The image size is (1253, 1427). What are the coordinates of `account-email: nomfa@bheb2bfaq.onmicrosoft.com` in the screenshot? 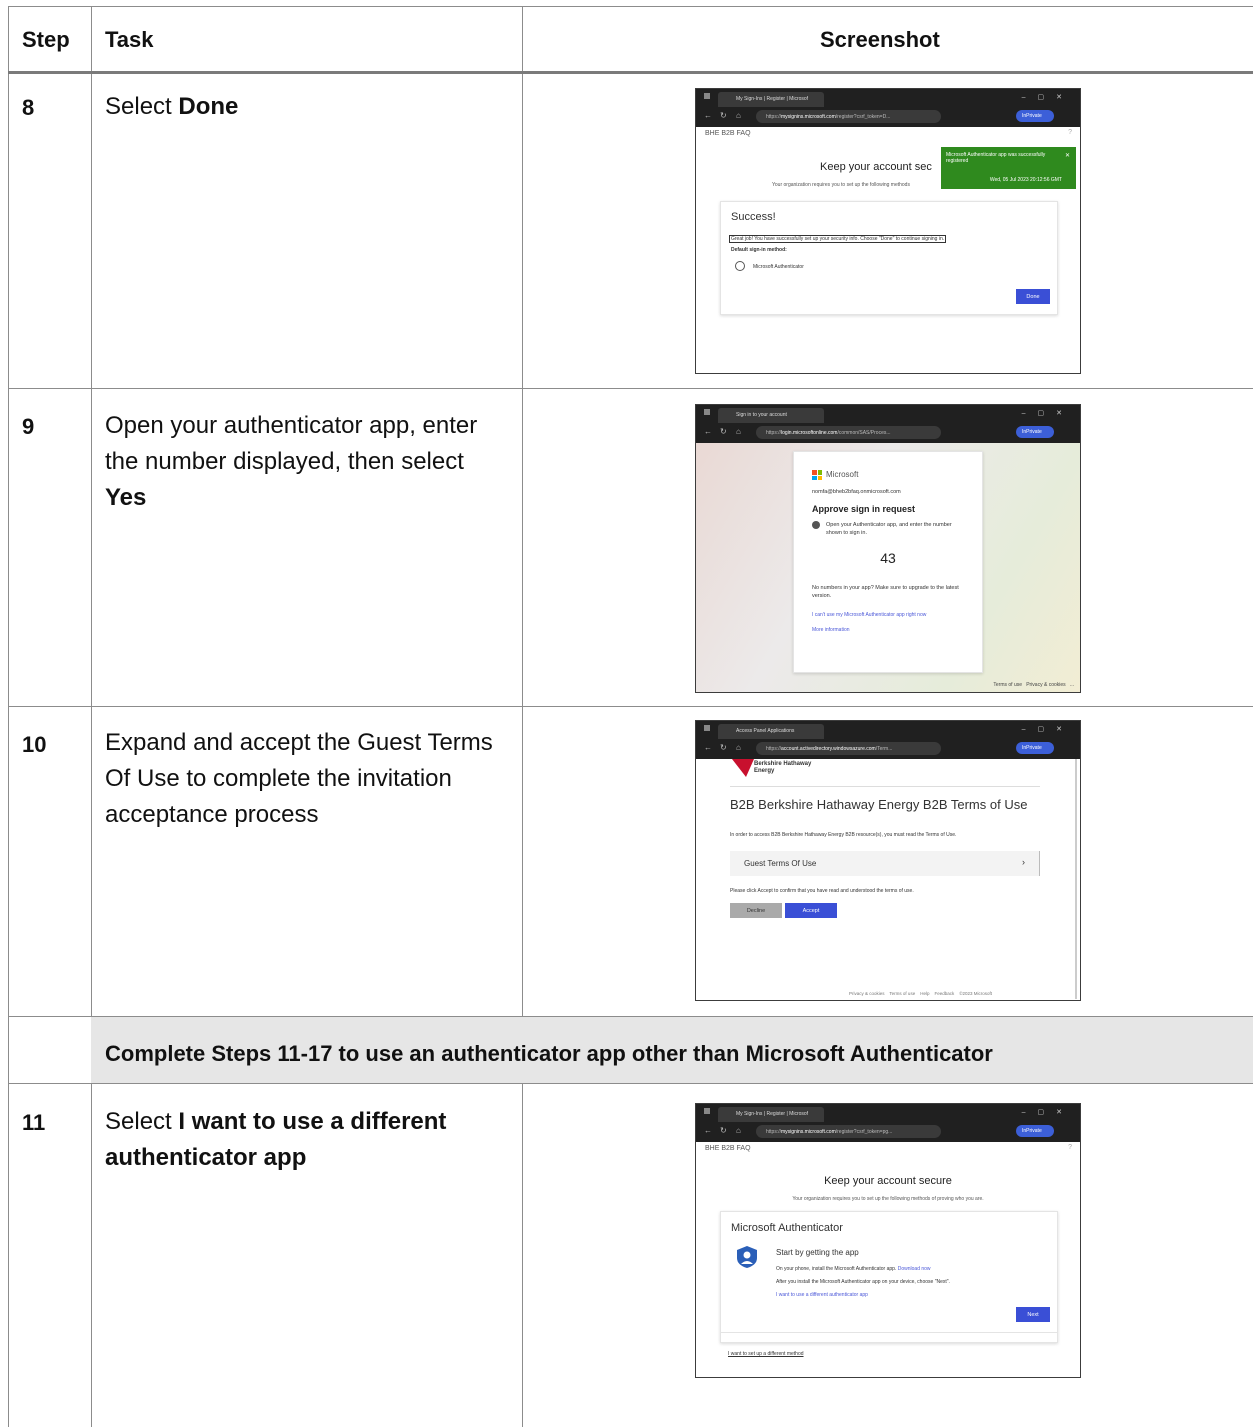 It's located at (856, 492).